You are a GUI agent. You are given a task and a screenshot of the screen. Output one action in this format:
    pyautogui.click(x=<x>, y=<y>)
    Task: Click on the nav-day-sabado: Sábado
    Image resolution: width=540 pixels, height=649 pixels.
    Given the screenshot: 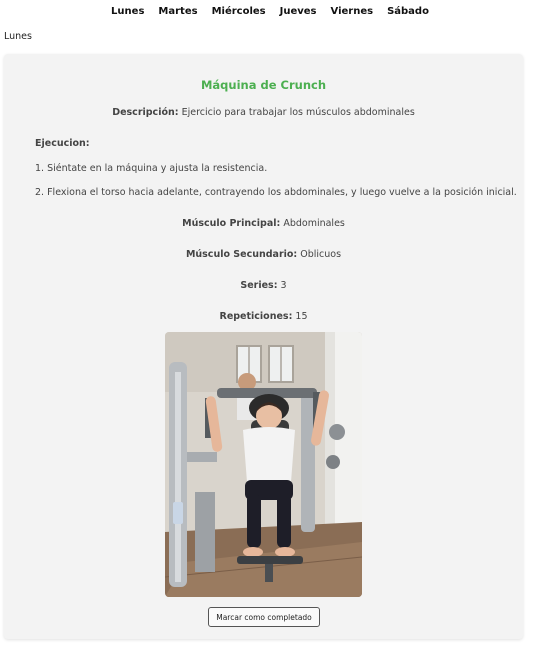 What is the action you would take?
    pyautogui.click(x=408, y=11)
    